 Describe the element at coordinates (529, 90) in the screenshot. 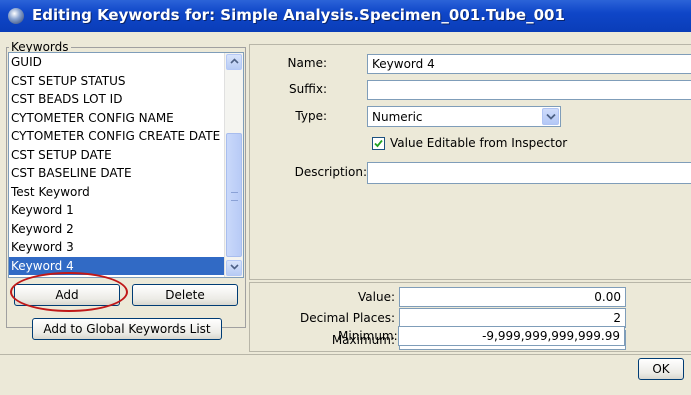

I see `suffix-field` at that location.